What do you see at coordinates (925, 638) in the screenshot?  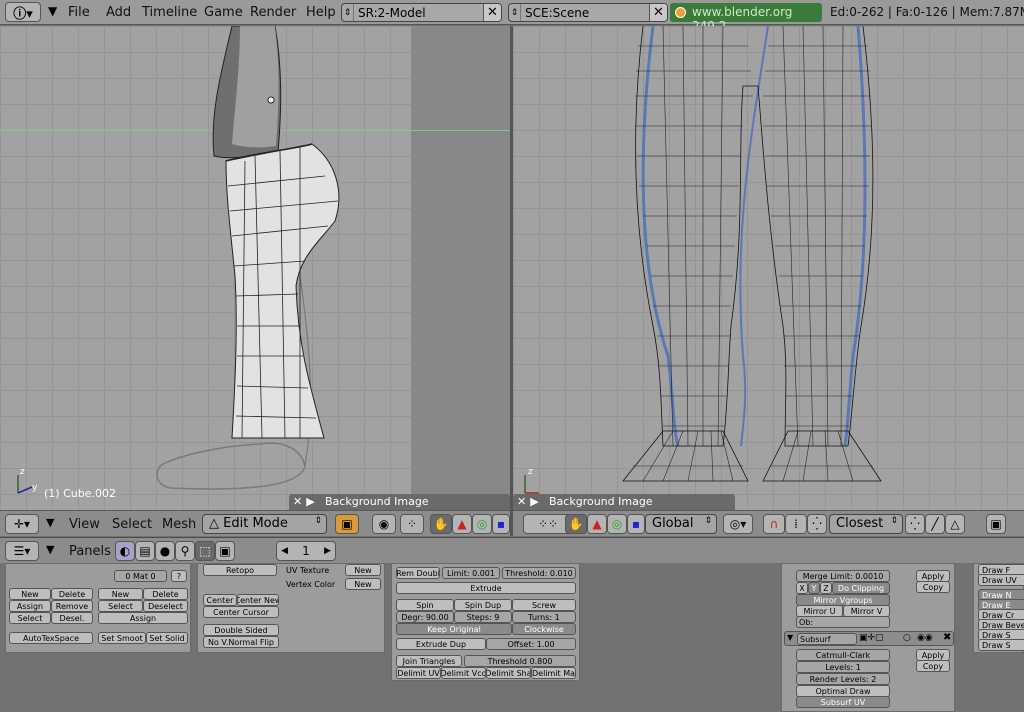 I see `move-up-down-icon: ◉◉` at bounding box center [925, 638].